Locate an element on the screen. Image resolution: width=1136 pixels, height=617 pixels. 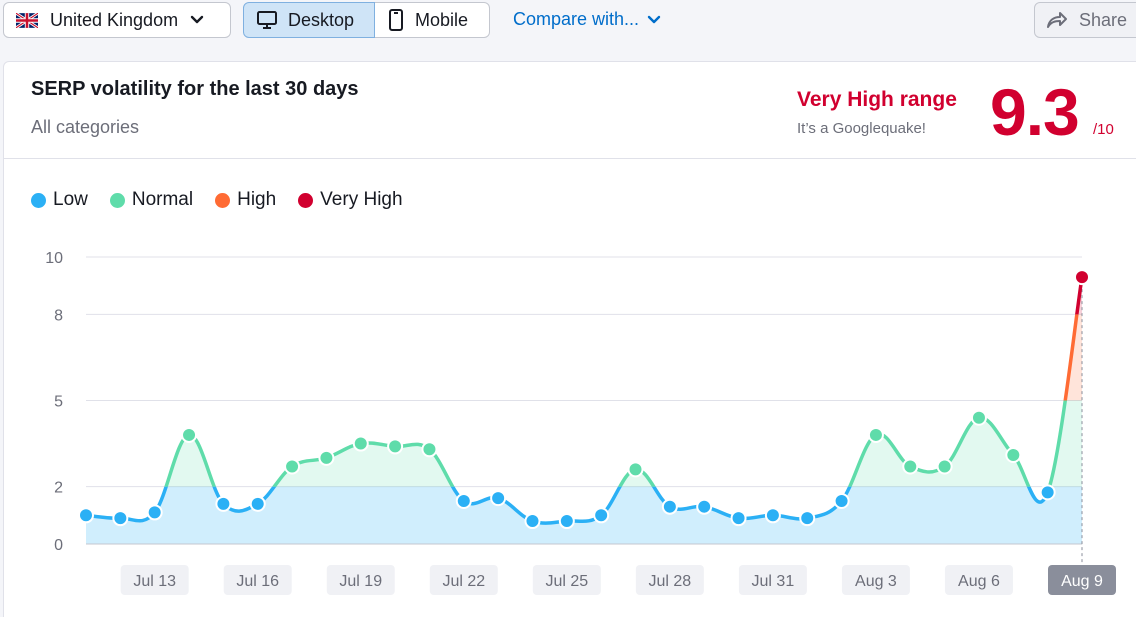
y-tick-label: 0 is located at coordinates (58, 545).